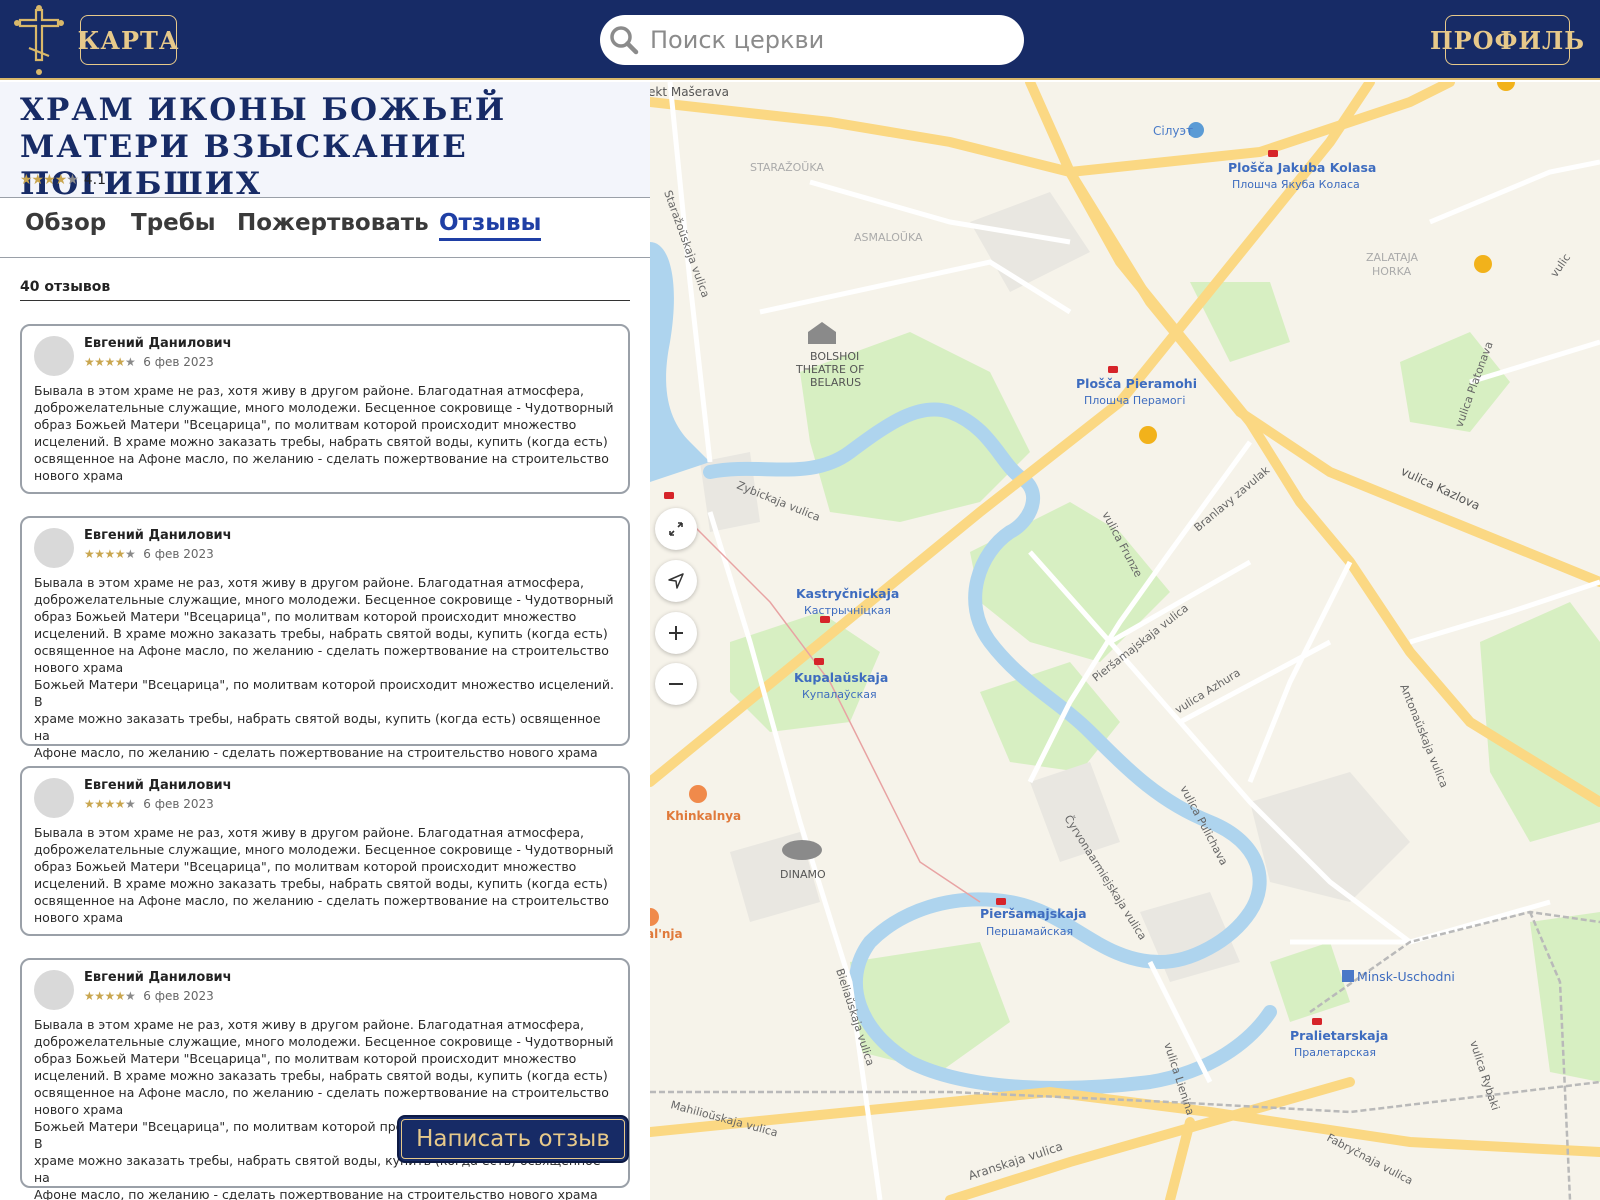 Image resolution: width=1600 pixels, height=1200 pixels. What do you see at coordinates (1136, 383) in the screenshot?
I see `map-label: Plošča Pieramohi` at bounding box center [1136, 383].